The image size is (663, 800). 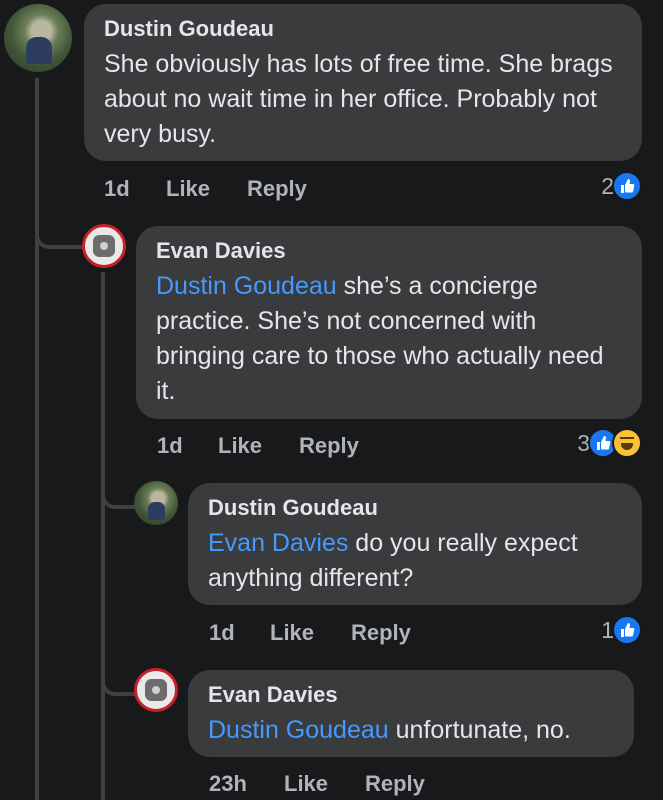 I want to click on reaction-summary: 1, so click(x=601, y=630).